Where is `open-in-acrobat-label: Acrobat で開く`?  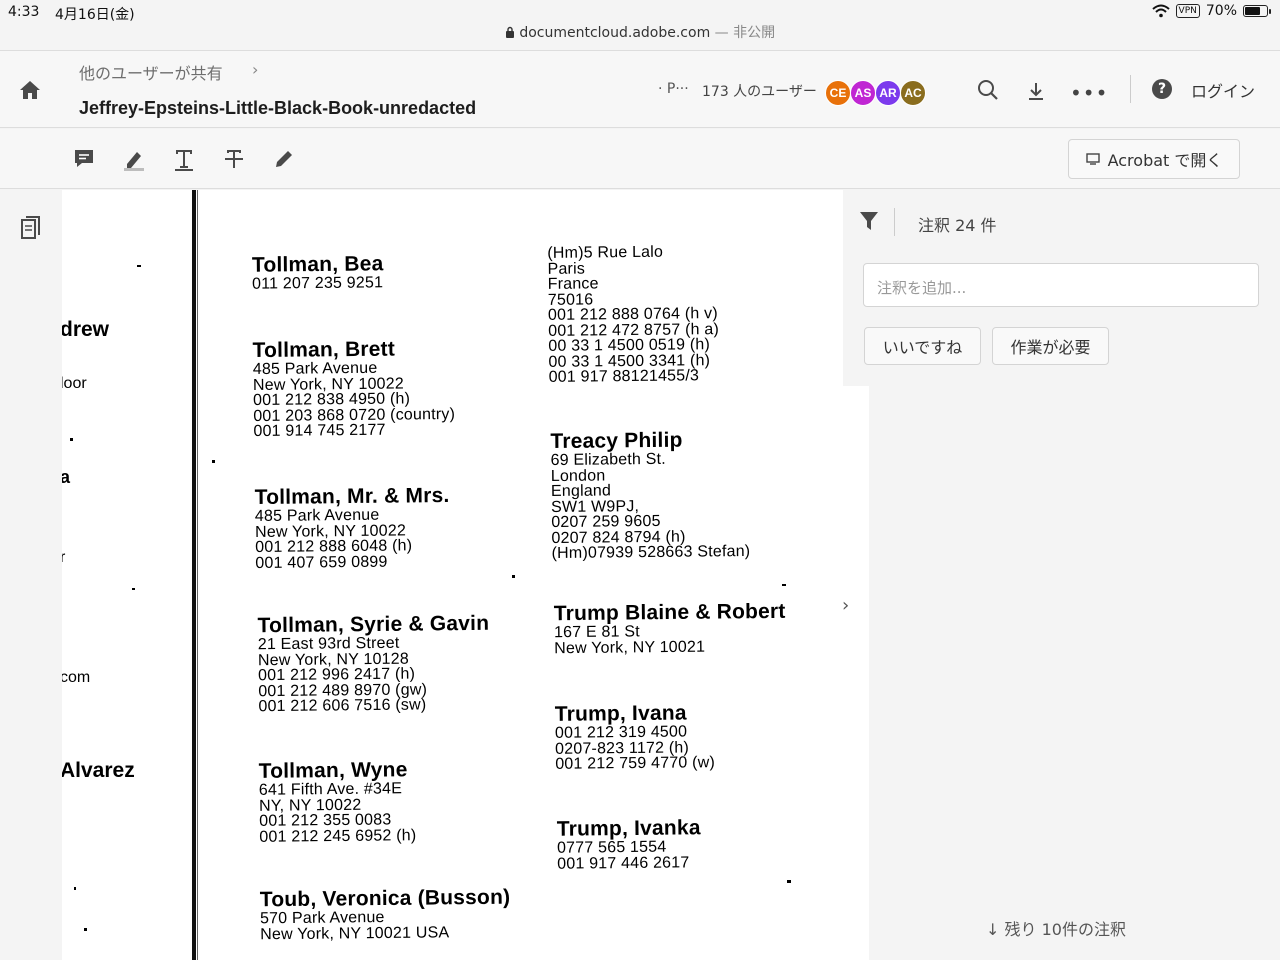 open-in-acrobat-label: Acrobat で開く is located at coordinates (1165, 160).